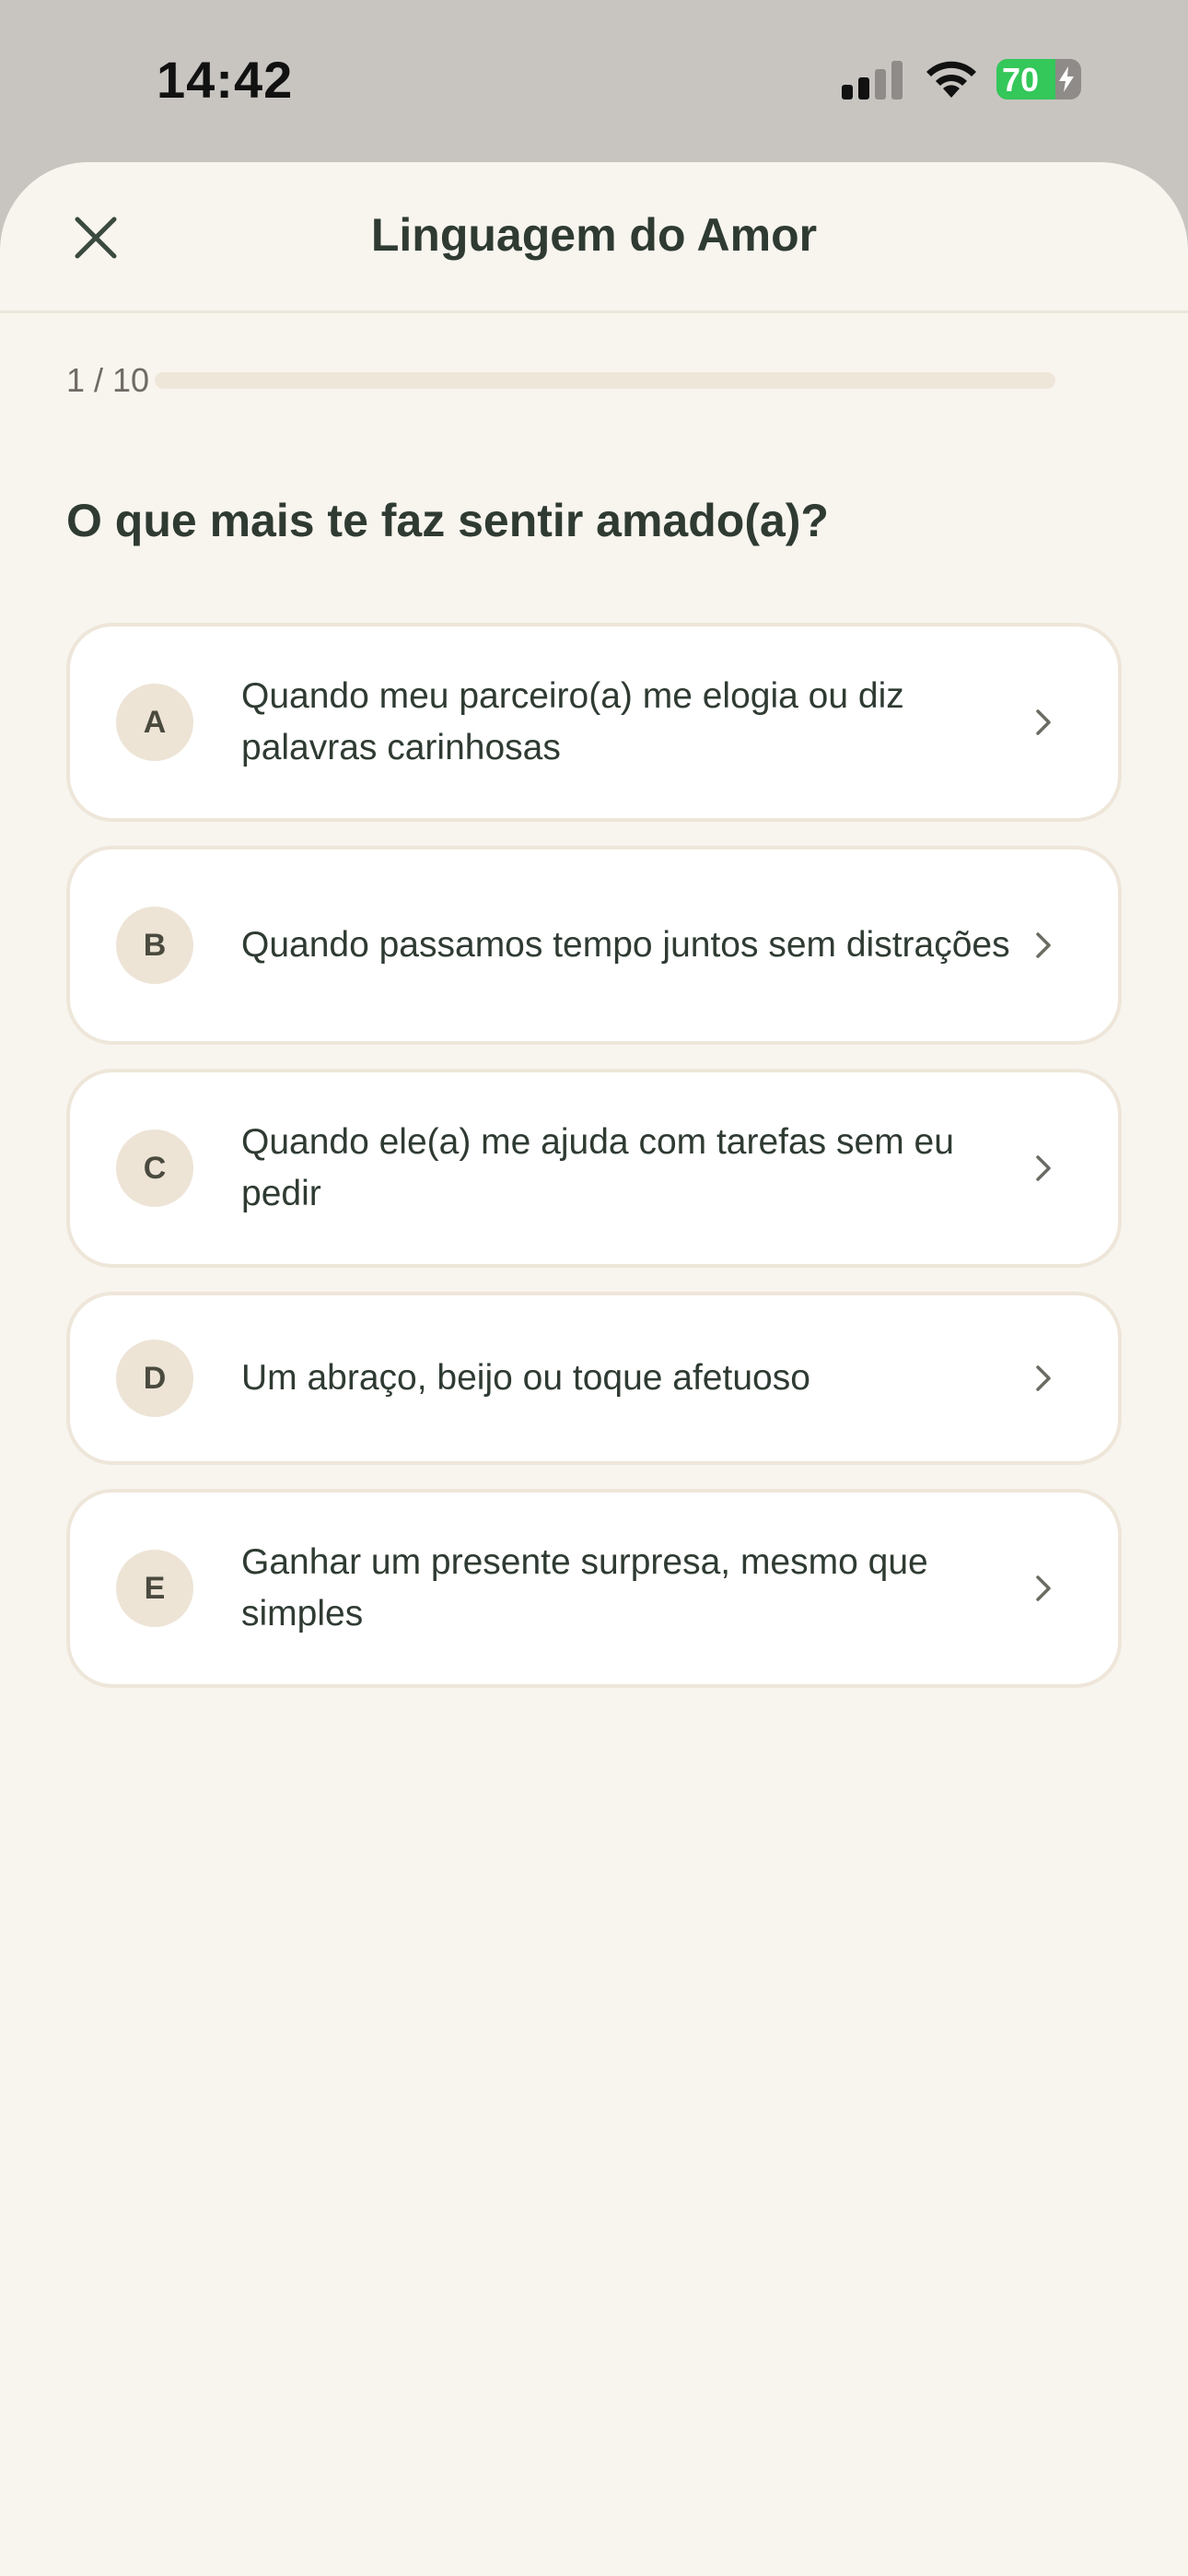 Image resolution: width=1188 pixels, height=2576 pixels. What do you see at coordinates (154, 945) in the screenshot?
I see `option-letter: B` at bounding box center [154, 945].